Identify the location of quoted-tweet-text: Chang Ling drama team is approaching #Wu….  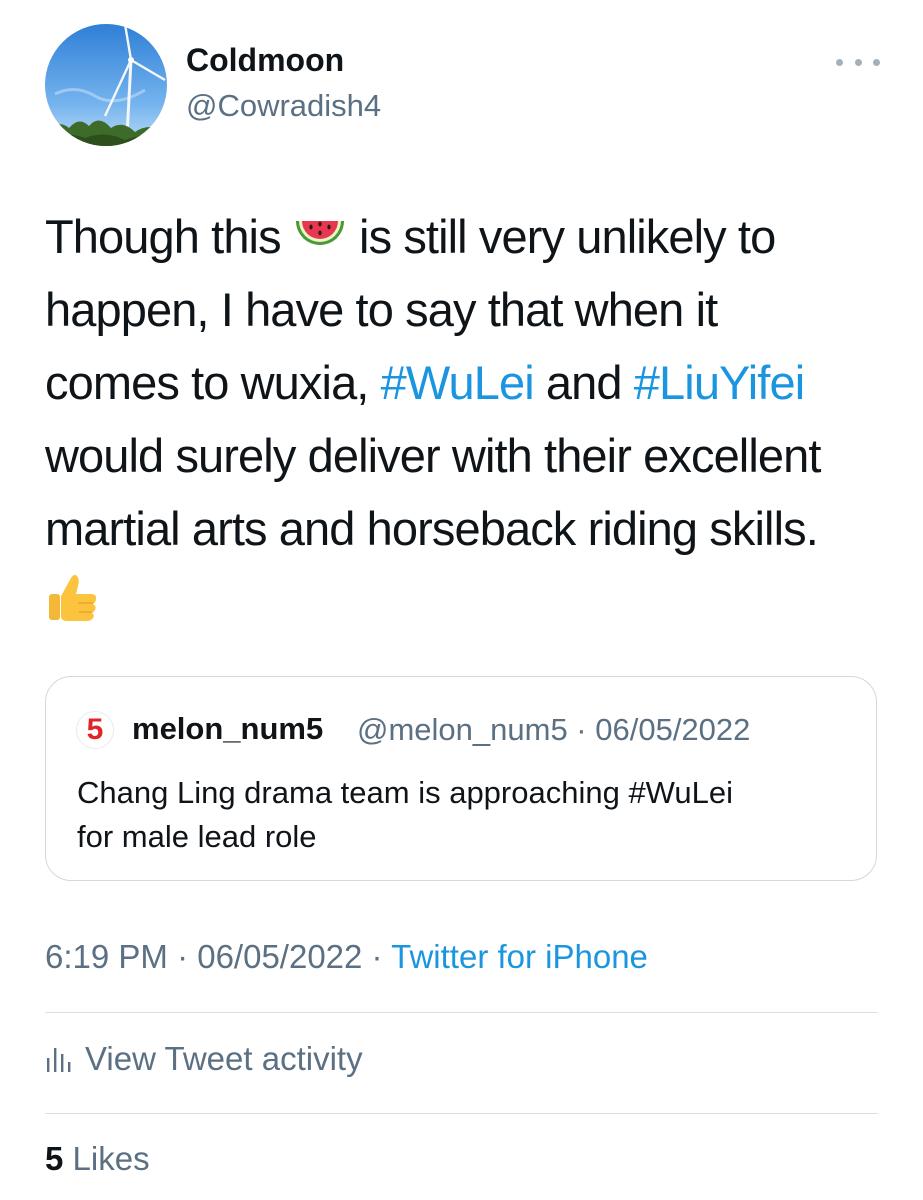
(405, 814).